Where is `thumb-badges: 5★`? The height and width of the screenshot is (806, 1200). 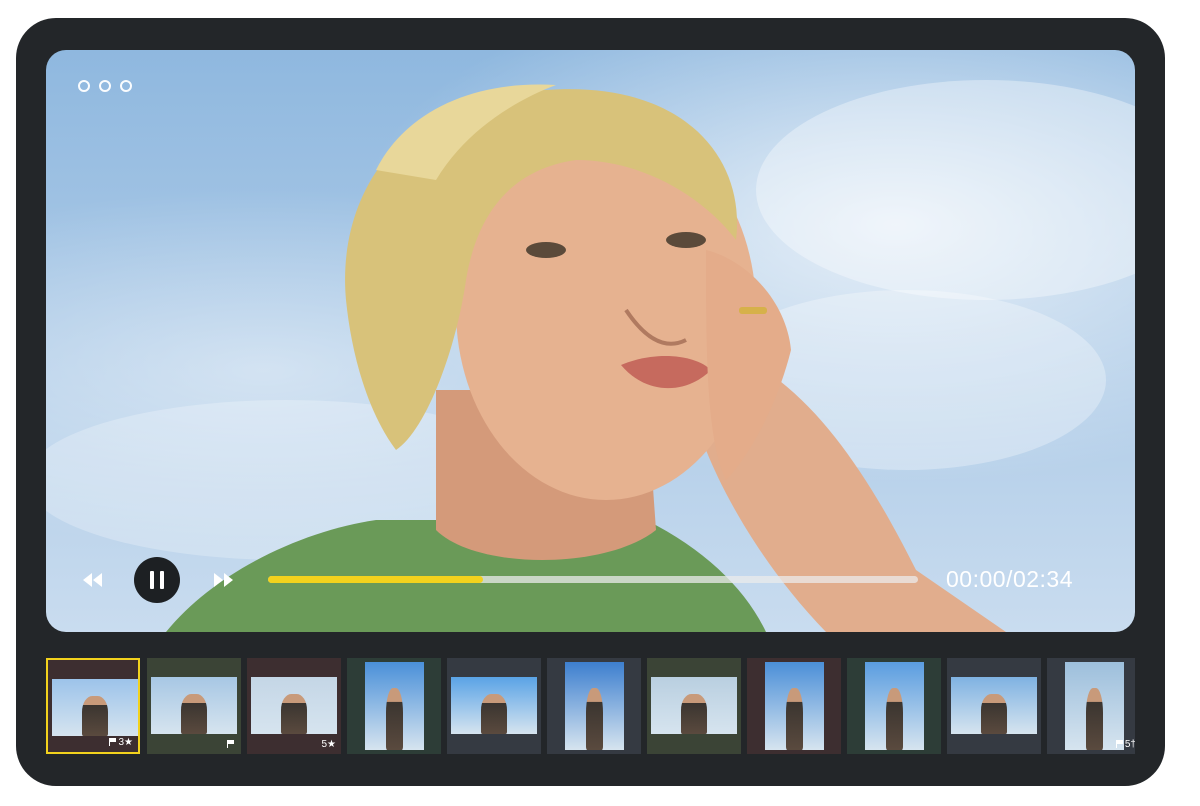 thumb-badges: 5★ is located at coordinates (328, 745).